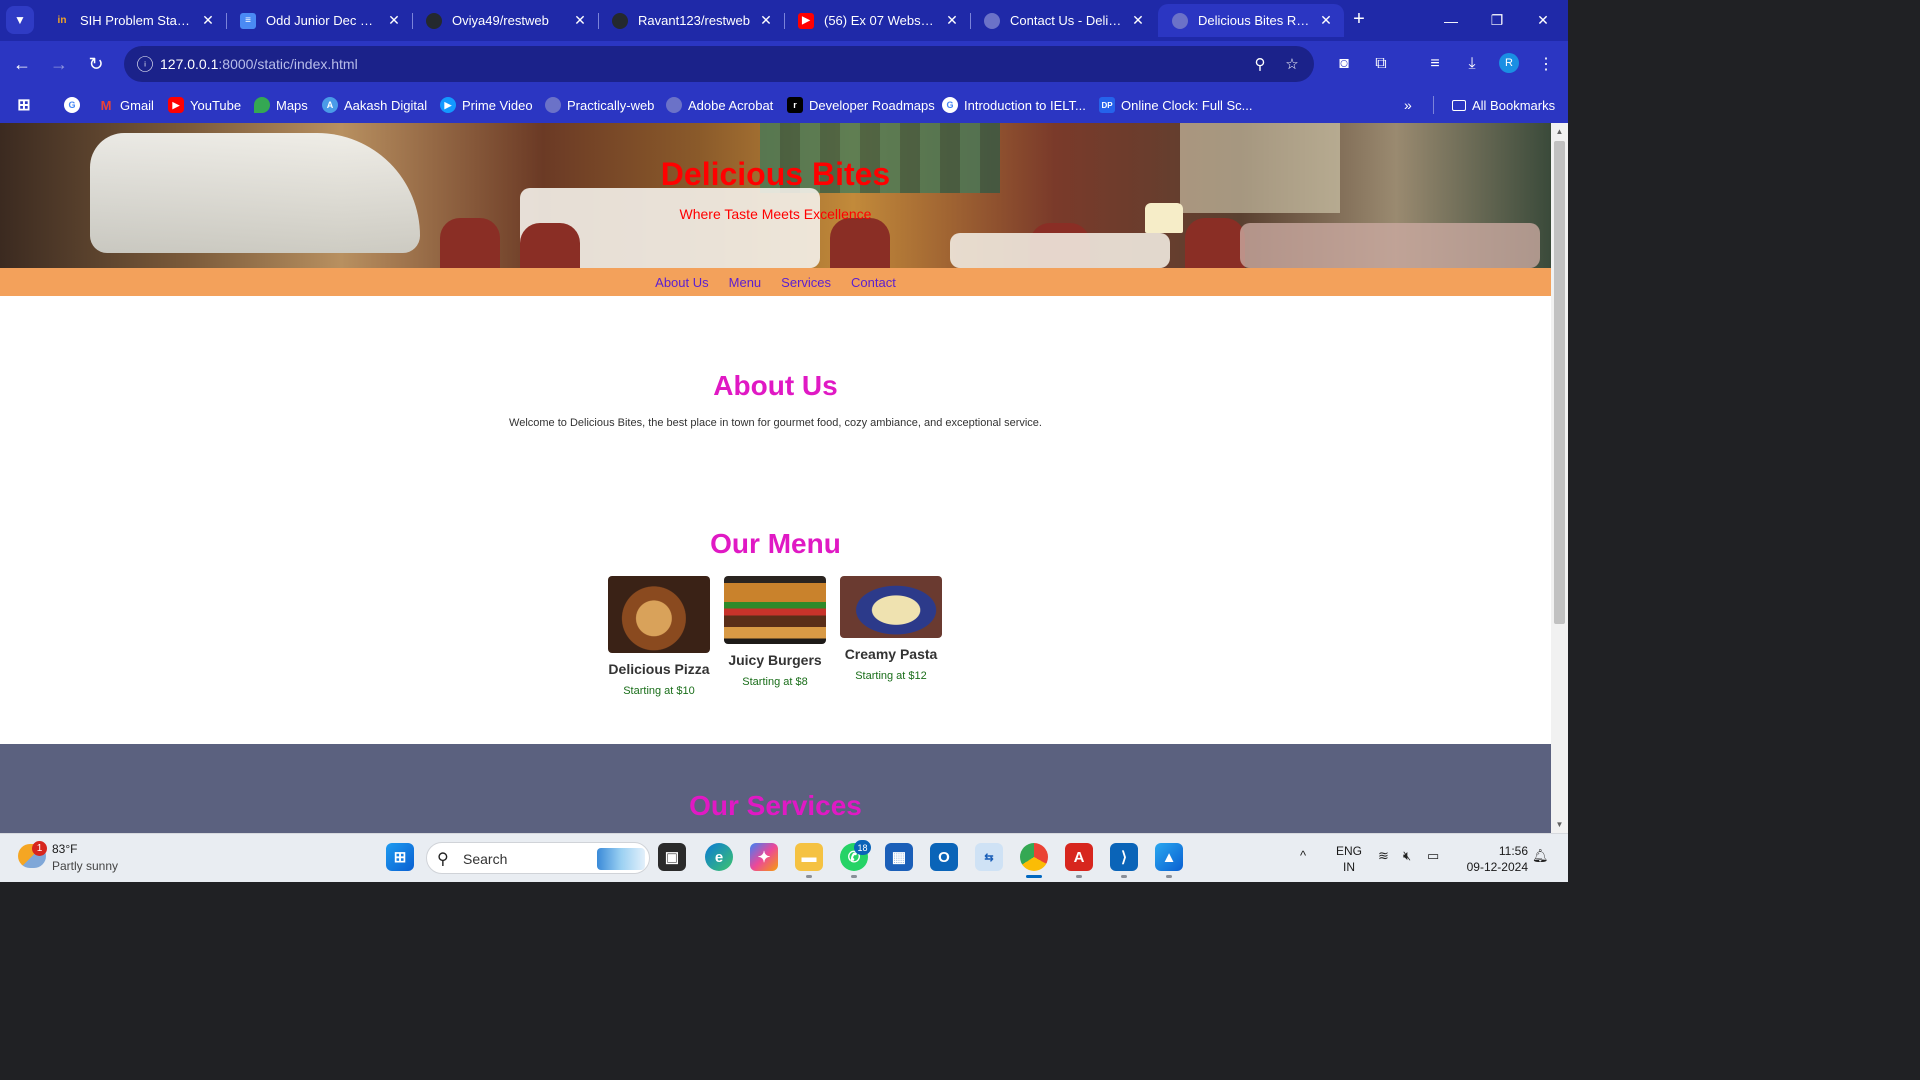 The height and width of the screenshot is (1080, 1920). I want to click on nav-link-about: About Us, so click(681, 282).